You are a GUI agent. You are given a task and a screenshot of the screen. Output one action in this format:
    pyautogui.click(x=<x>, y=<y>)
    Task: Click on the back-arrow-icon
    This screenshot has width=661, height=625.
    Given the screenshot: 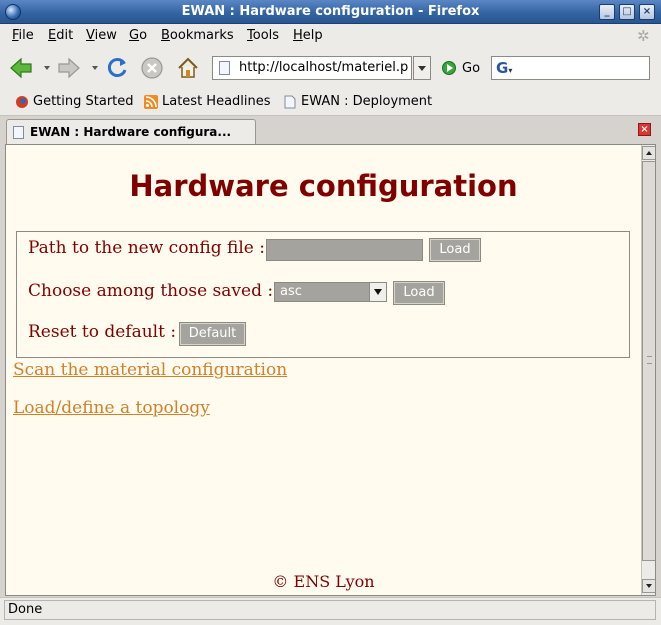 What is the action you would take?
    pyautogui.click(x=21, y=68)
    